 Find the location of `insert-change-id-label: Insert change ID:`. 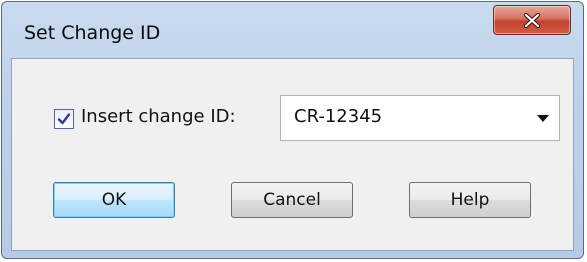

insert-change-id-label: Insert change ID: is located at coordinates (158, 116).